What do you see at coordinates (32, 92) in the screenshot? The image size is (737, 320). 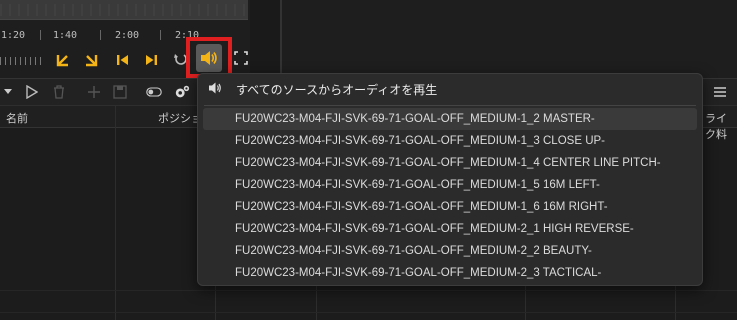 I see `play-icon` at bounding box center [32, 92].